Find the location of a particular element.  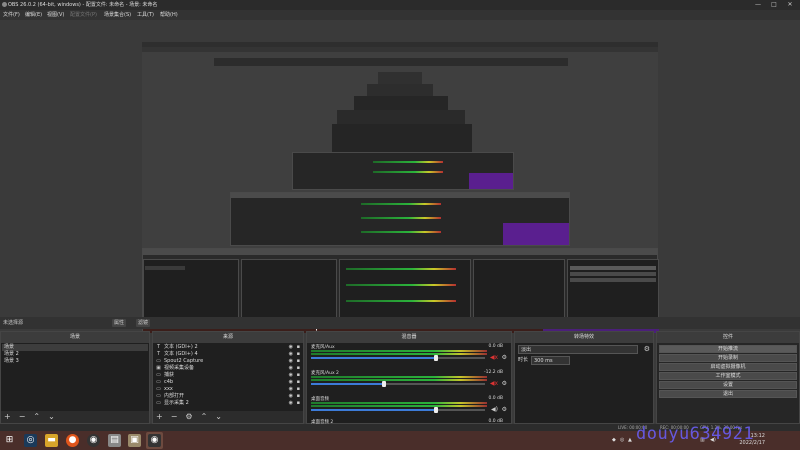

steam-icon: ◎ is located at coordinates (30, 440).